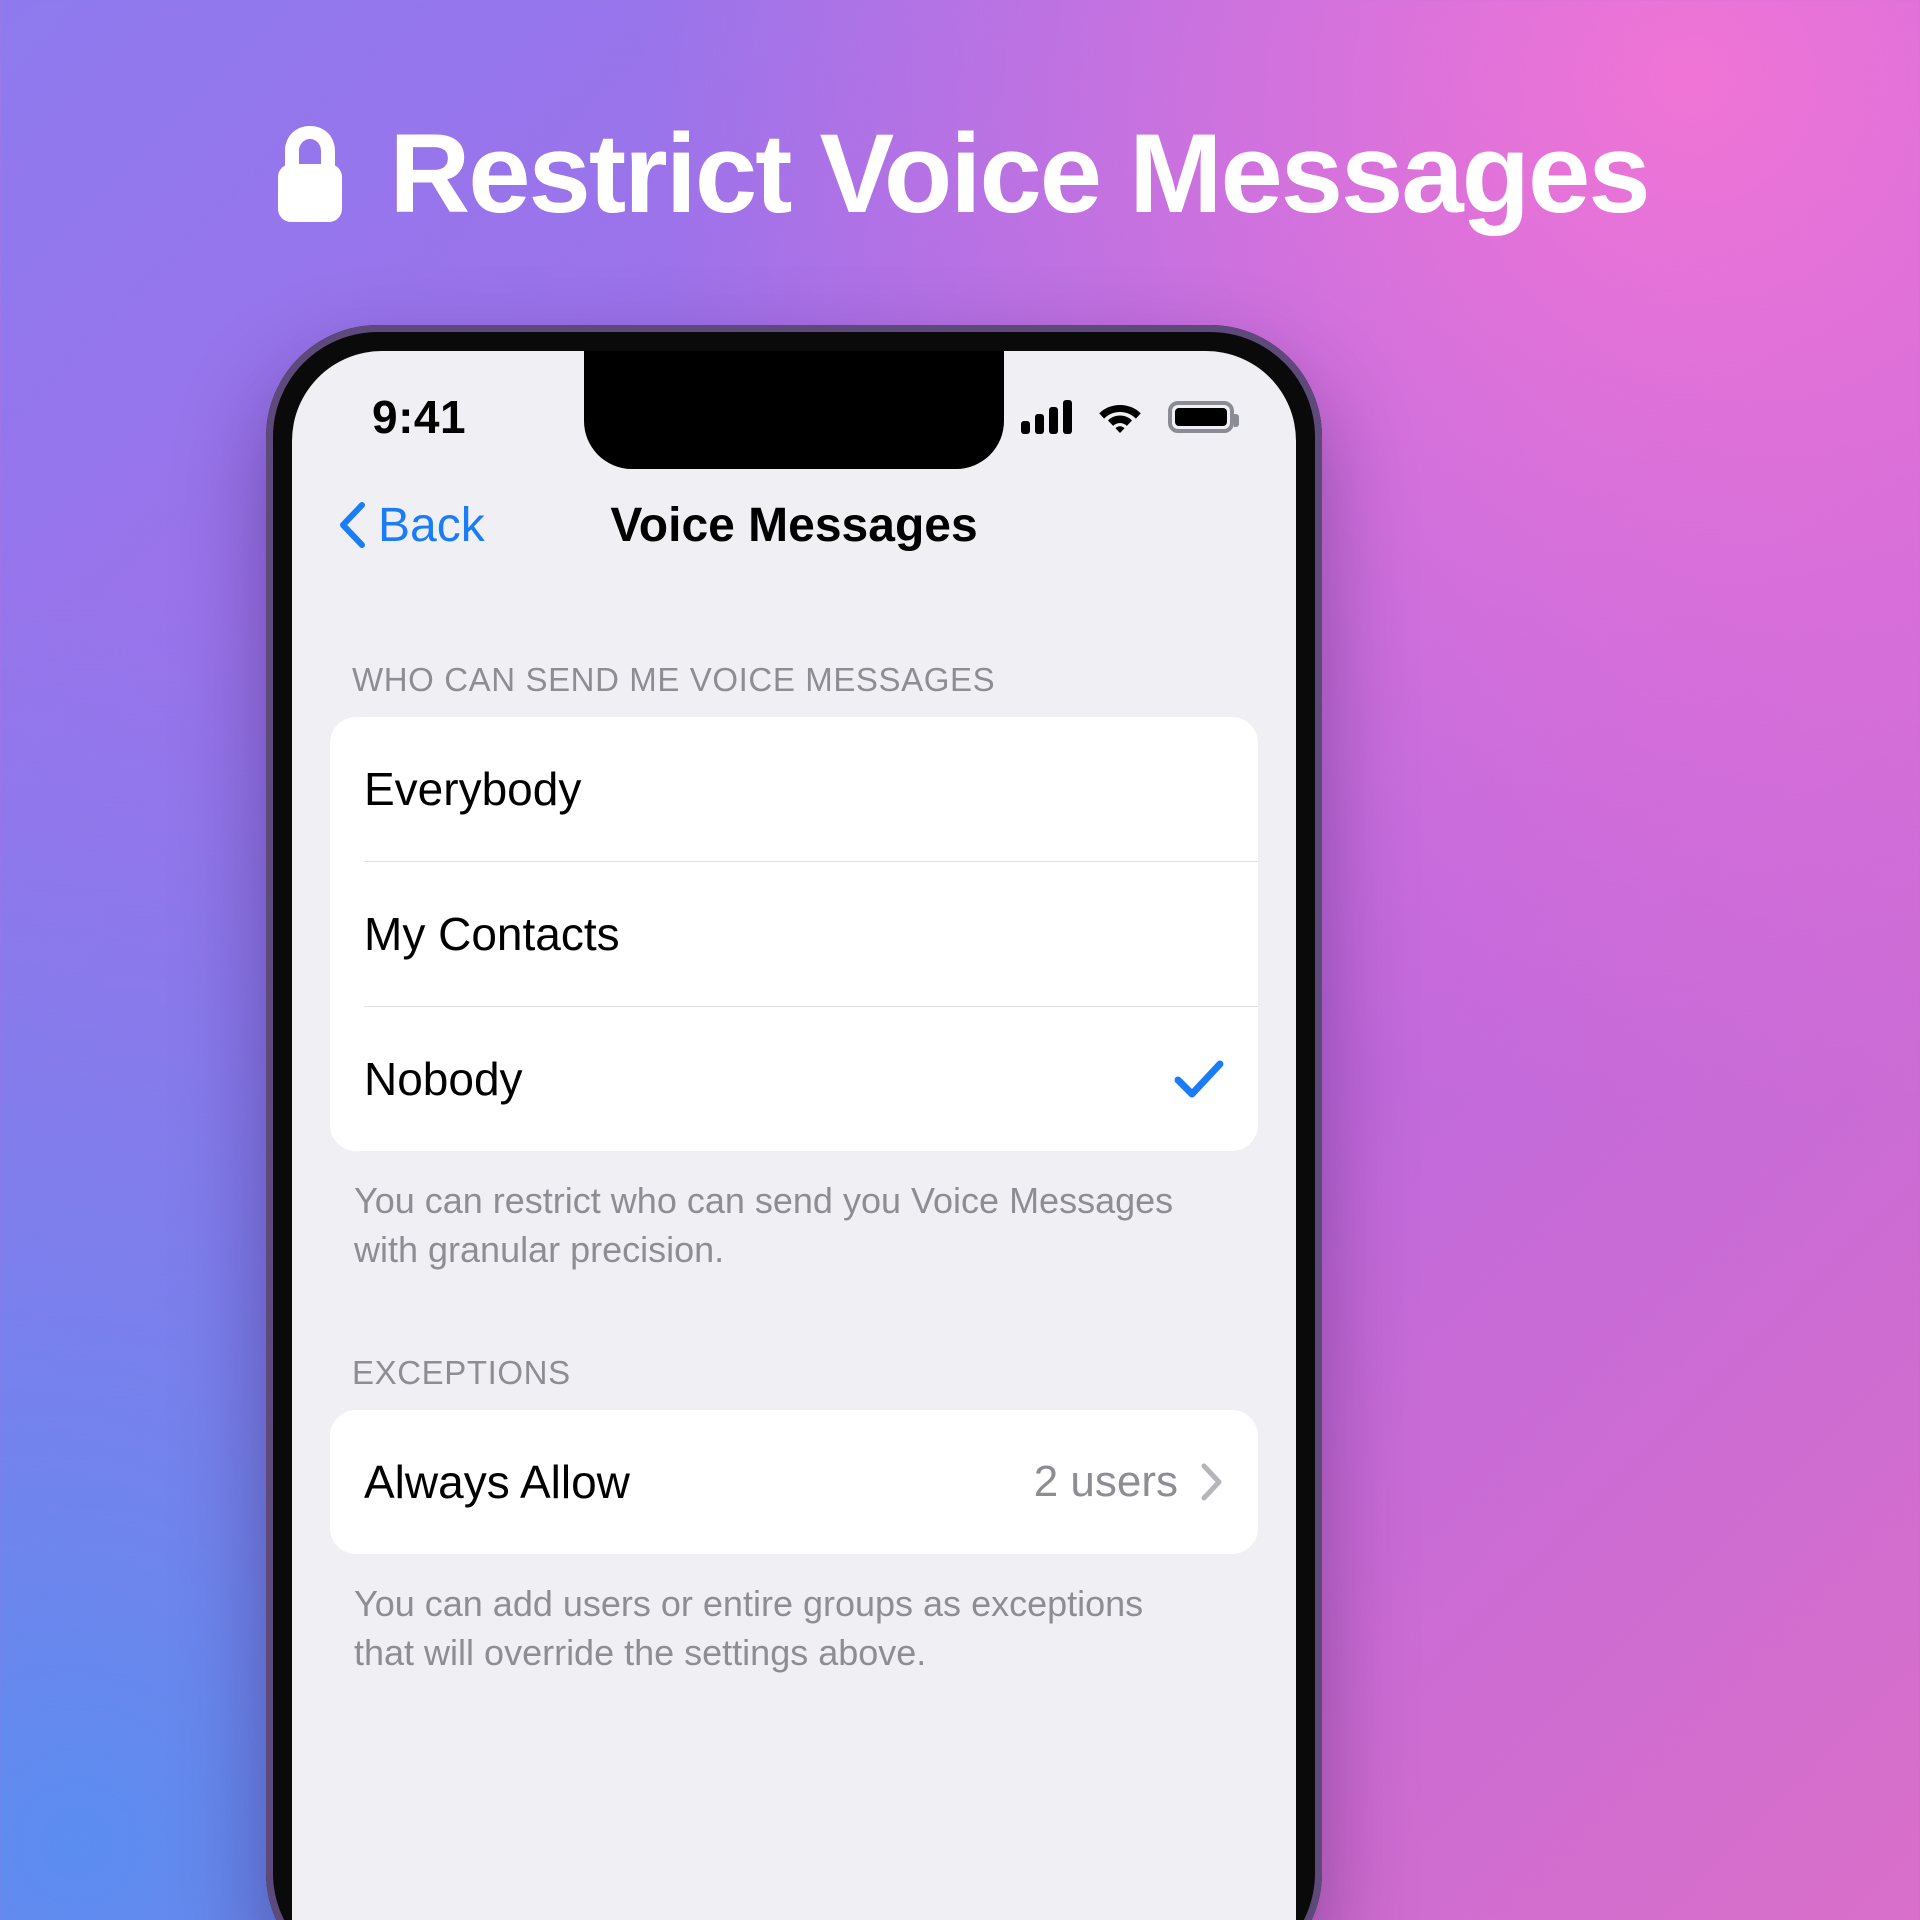 Image resolution: width=1920 pixels, height=1920 pixels. I want to click on option-row-my-contacts: My Contacts, so click(794, 934).